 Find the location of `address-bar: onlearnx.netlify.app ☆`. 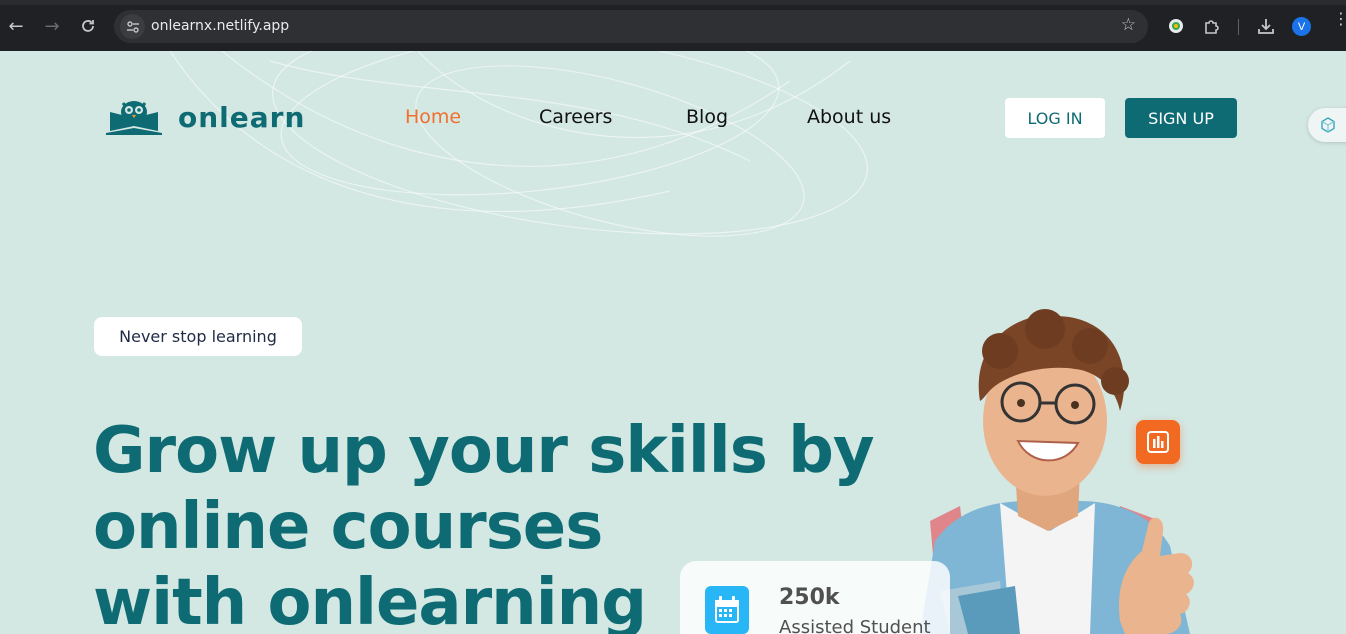

address-bar: onlearnx.netlify.app ☆ is located at coordinates (631, 26).